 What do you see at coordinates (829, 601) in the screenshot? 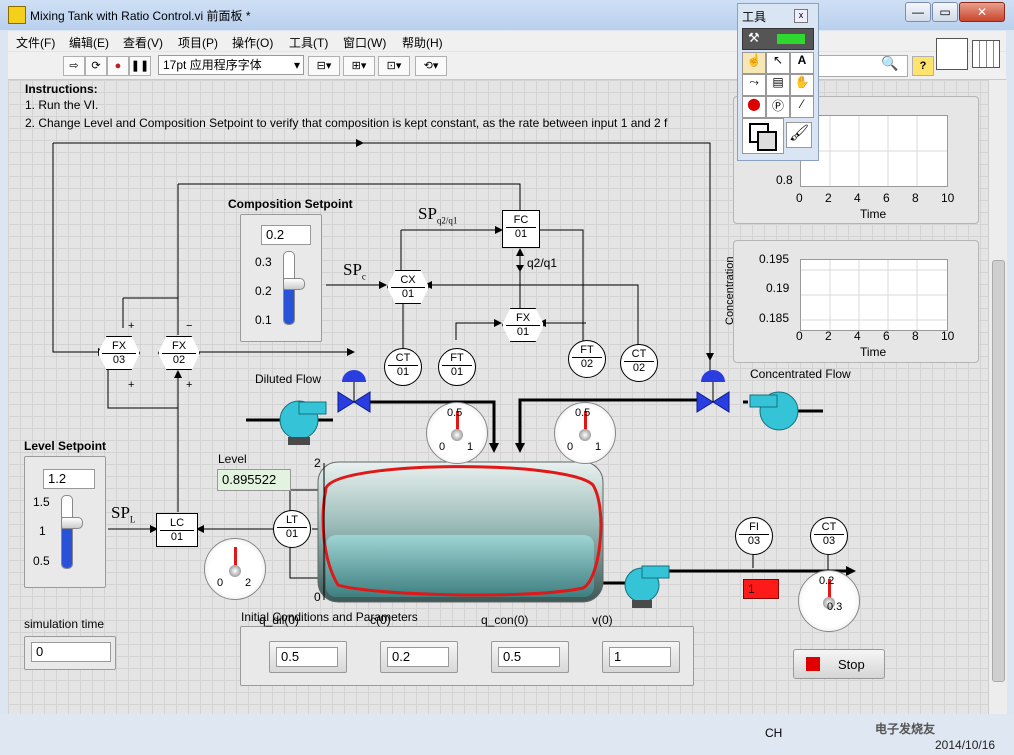
I see `gauge-ct3: 0.2 0.3` at bounding box center [829, 601].